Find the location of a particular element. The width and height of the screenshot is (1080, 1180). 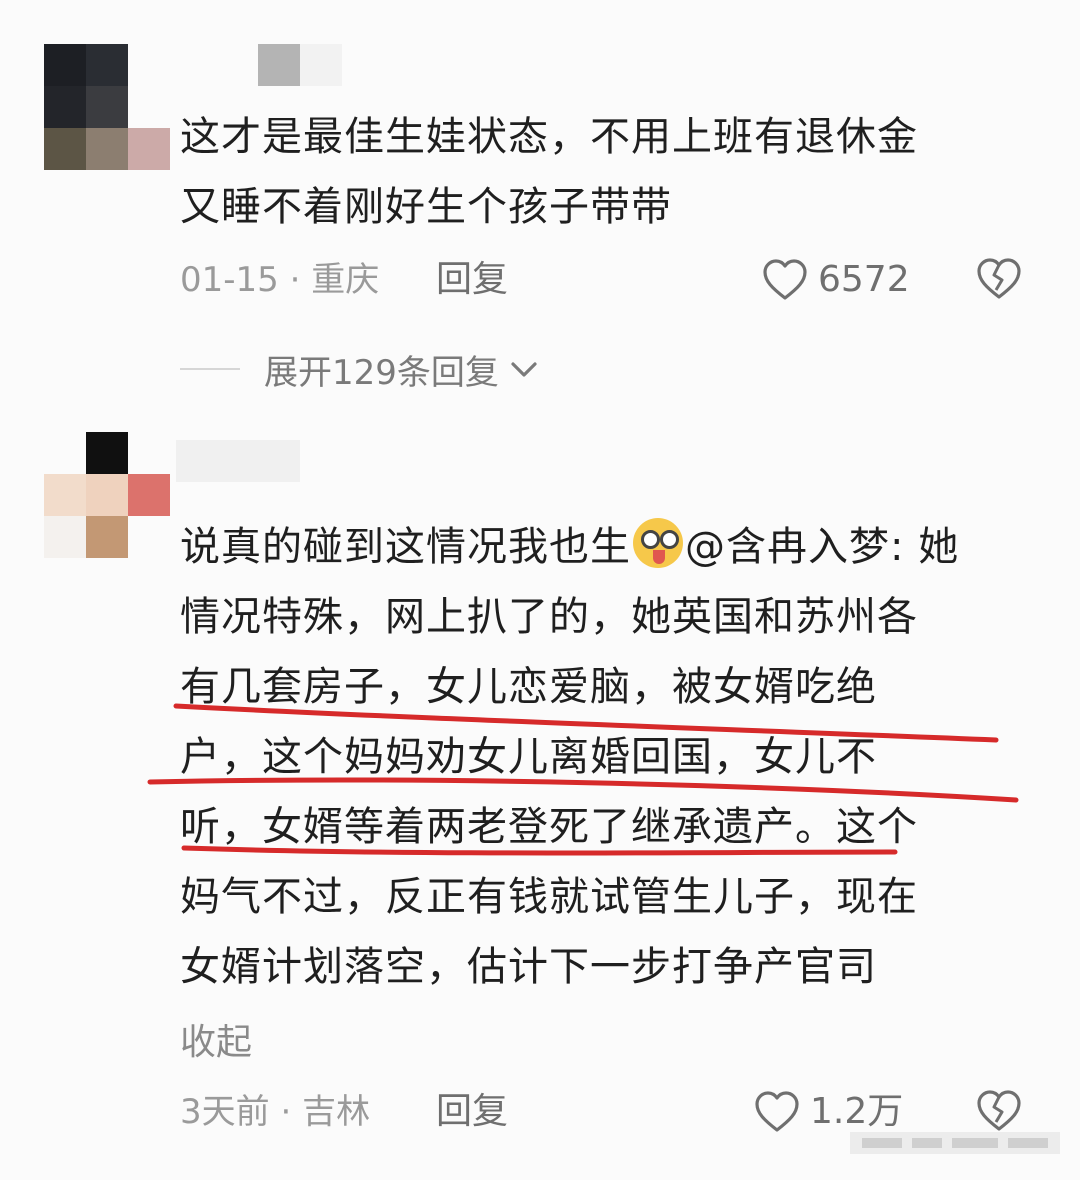

expand-replies-row: 展开129条回复 is located at coordinates (360, 369).